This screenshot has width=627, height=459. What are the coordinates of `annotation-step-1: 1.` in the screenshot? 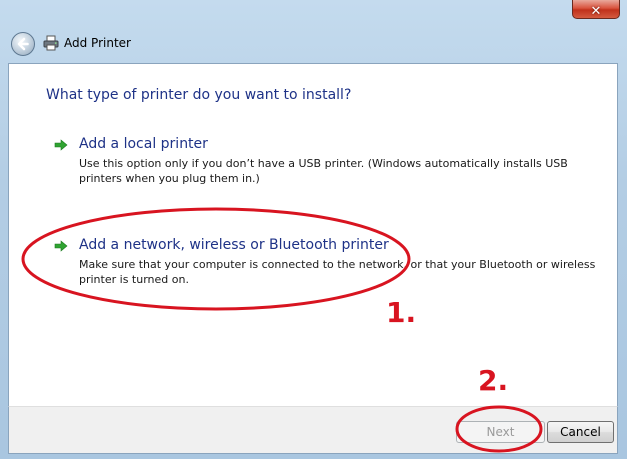 It's located at (401, 312).